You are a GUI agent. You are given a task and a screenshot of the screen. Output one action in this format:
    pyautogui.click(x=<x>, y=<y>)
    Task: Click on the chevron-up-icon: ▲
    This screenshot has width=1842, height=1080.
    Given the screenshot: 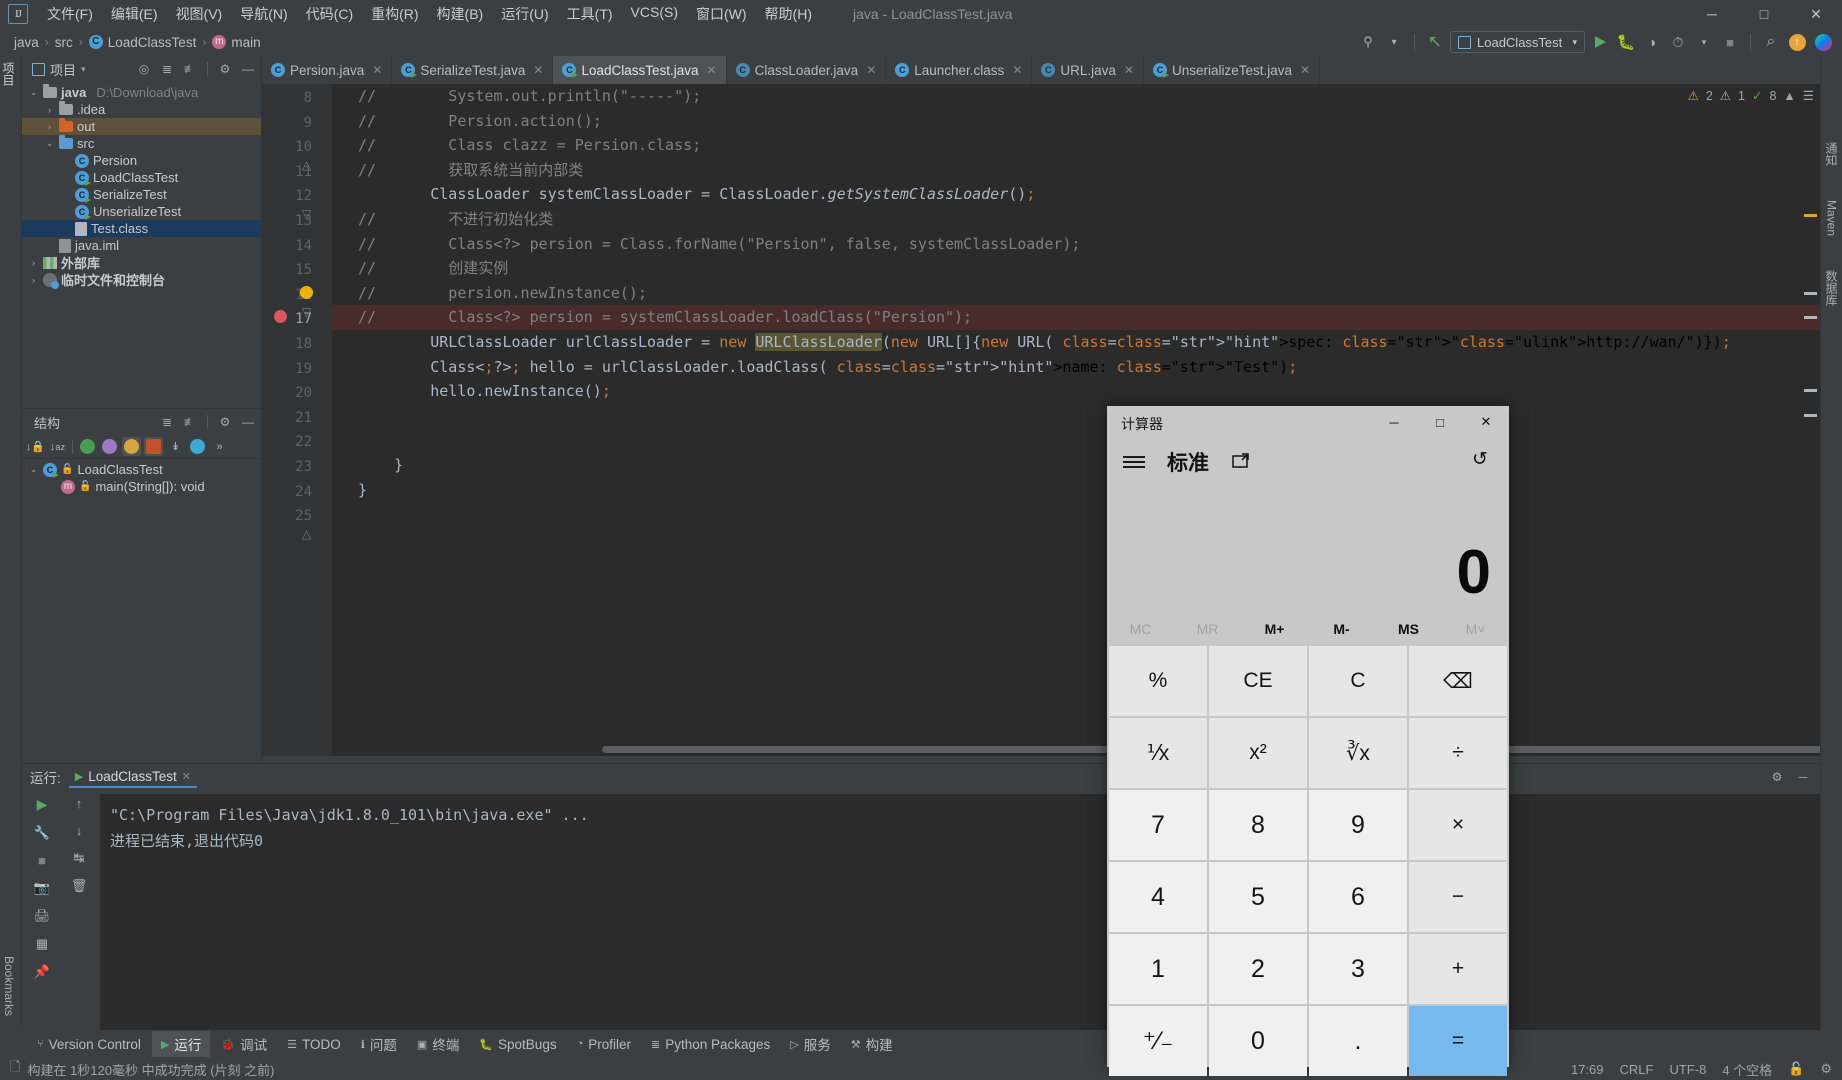 What is the action you would take?
    pyautogui.click(x=1789, y=96)
    